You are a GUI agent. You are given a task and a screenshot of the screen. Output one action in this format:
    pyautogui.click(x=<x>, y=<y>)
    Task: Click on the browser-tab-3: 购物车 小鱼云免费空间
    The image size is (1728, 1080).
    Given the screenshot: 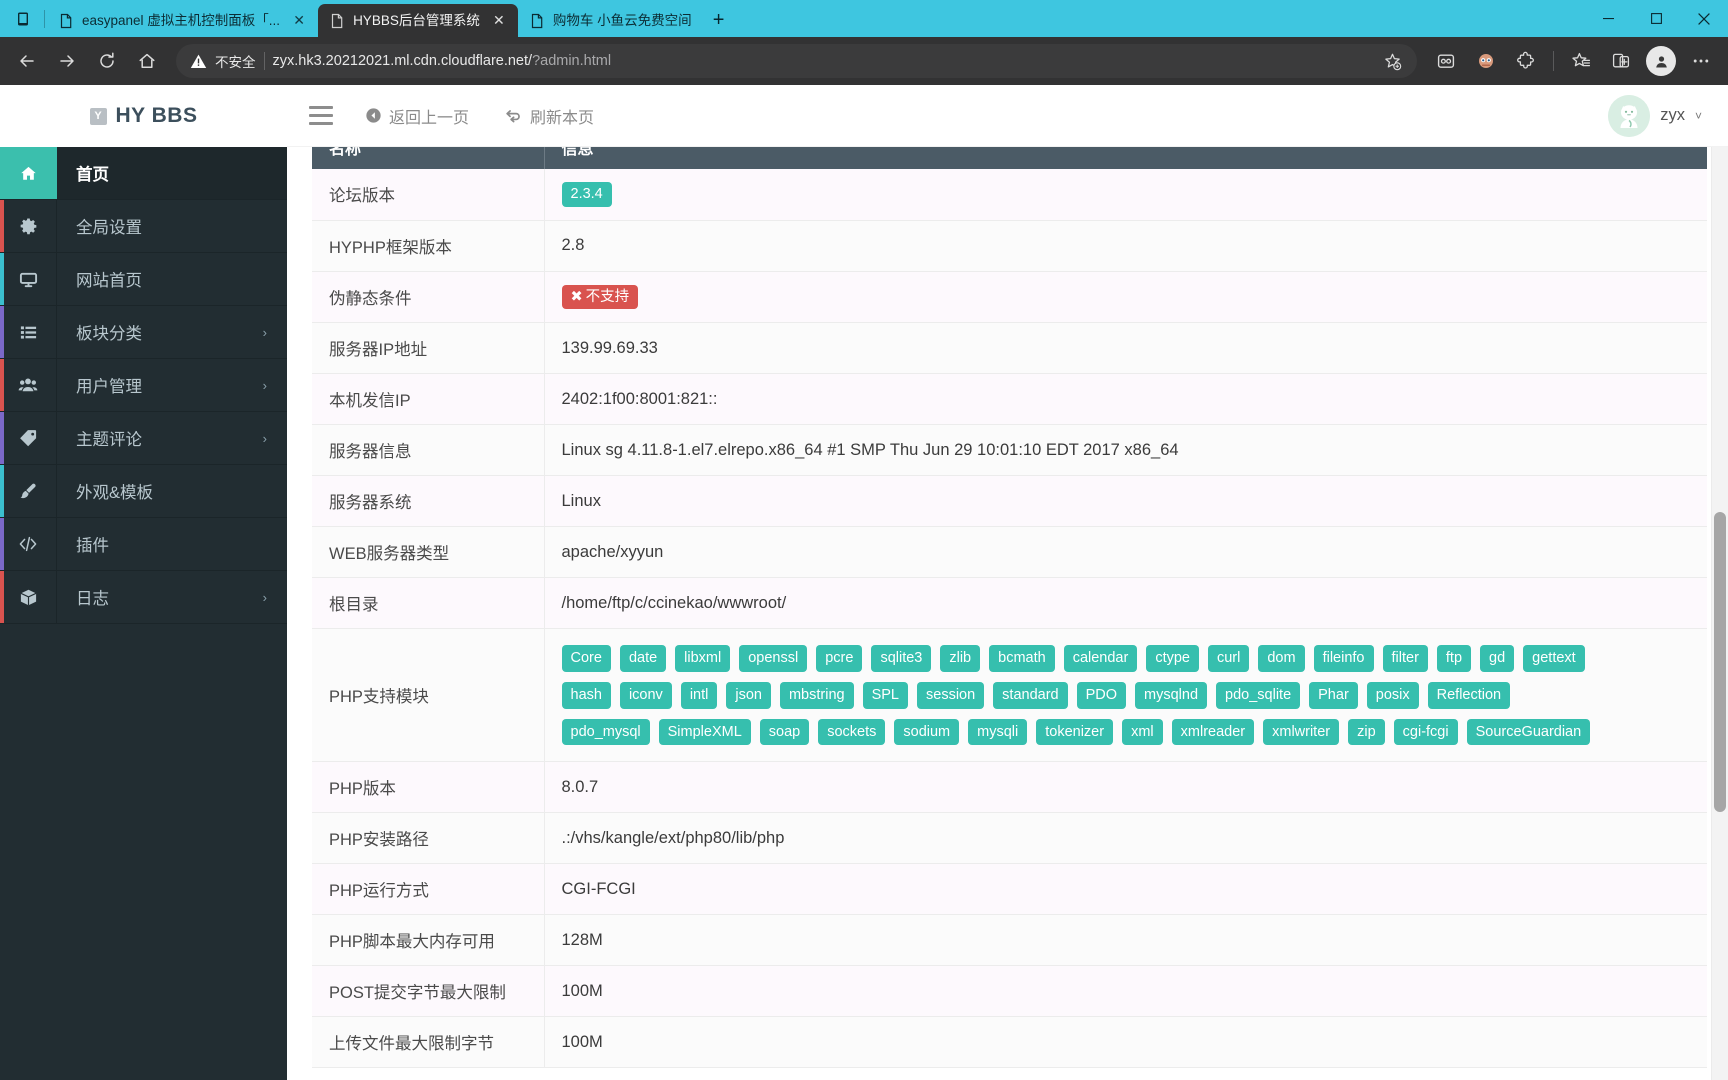 What is the action you would take?
    pyautogui.click(x=609, y=20)
    